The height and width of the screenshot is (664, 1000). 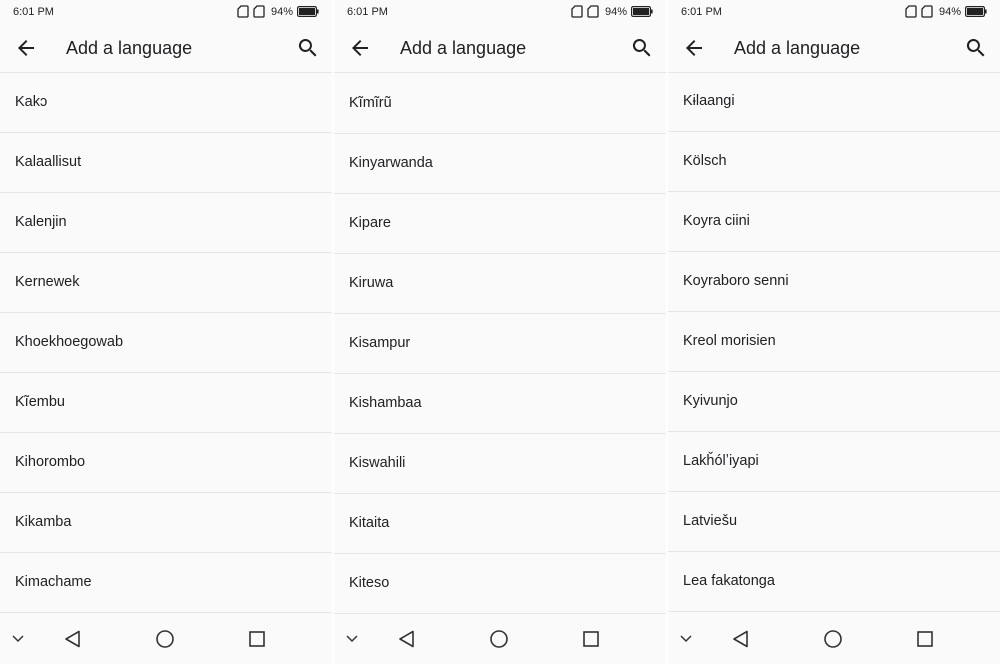 What do you see at coordinates (834, 222) in the screenshot?
I see `language-item: Koyra ciini` at bounding box center [834, 222].